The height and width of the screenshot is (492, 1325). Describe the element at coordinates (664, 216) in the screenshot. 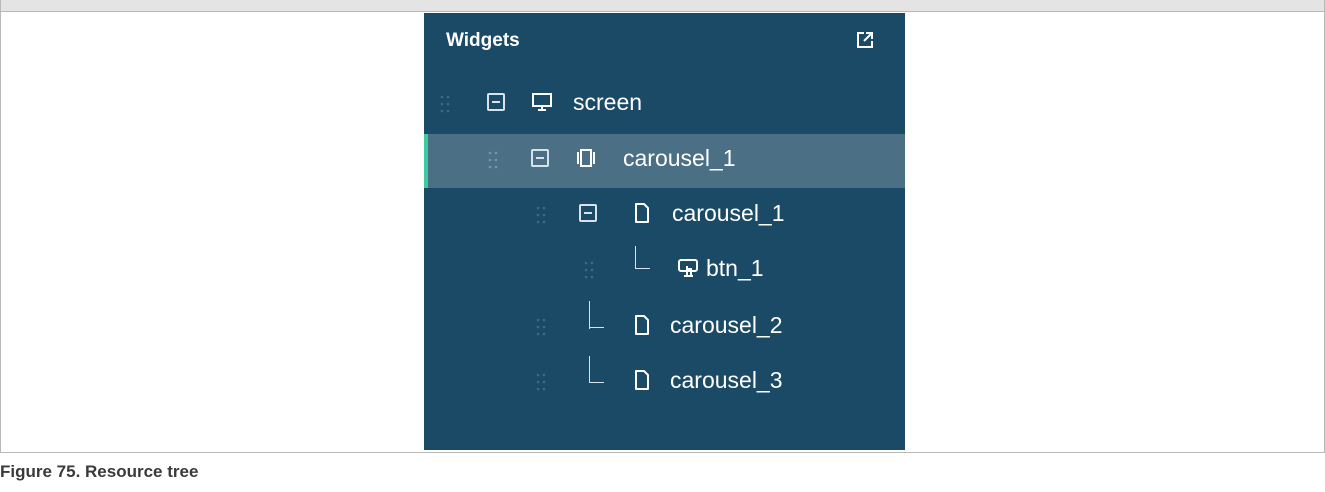

I see `tree-row-page-carousel-1: carousel_1` at that location.